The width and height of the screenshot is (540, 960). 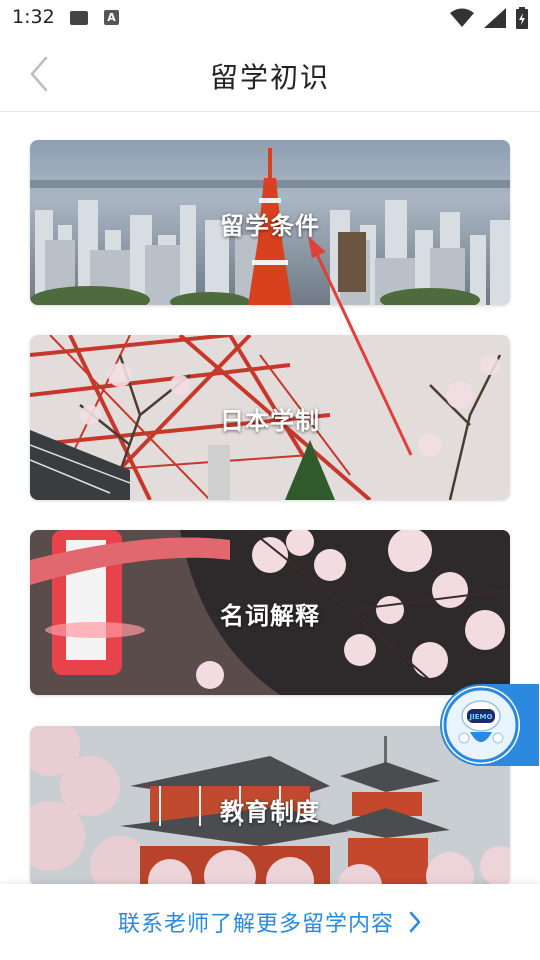 I want to click on assistant-badge-text: JIEMO, so click(x=481, y=717).